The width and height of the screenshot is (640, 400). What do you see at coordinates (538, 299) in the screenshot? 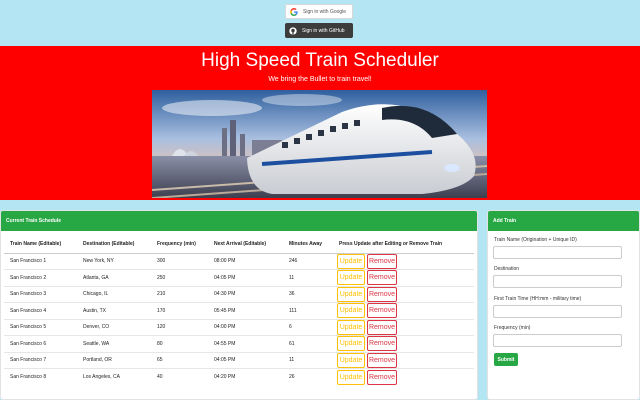
I see `first-train-time-label: First Train Time (HH:mm - military time)` at bounding box center [538, 299].